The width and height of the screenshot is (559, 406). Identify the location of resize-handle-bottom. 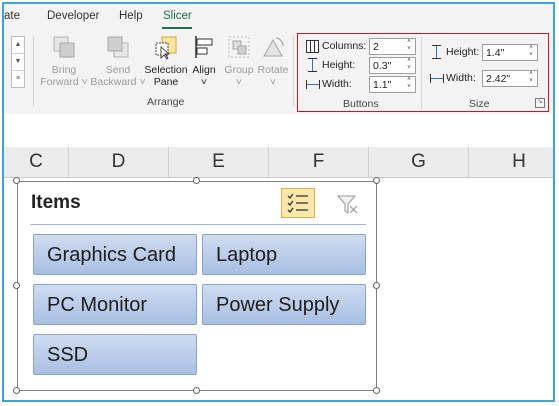
(196, 390).